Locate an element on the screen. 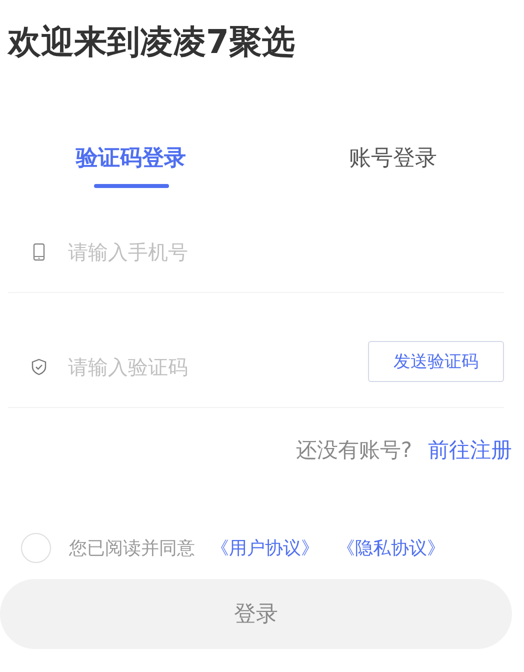  send-code-button: 发送验证码 is located at coordinates (436, 361).